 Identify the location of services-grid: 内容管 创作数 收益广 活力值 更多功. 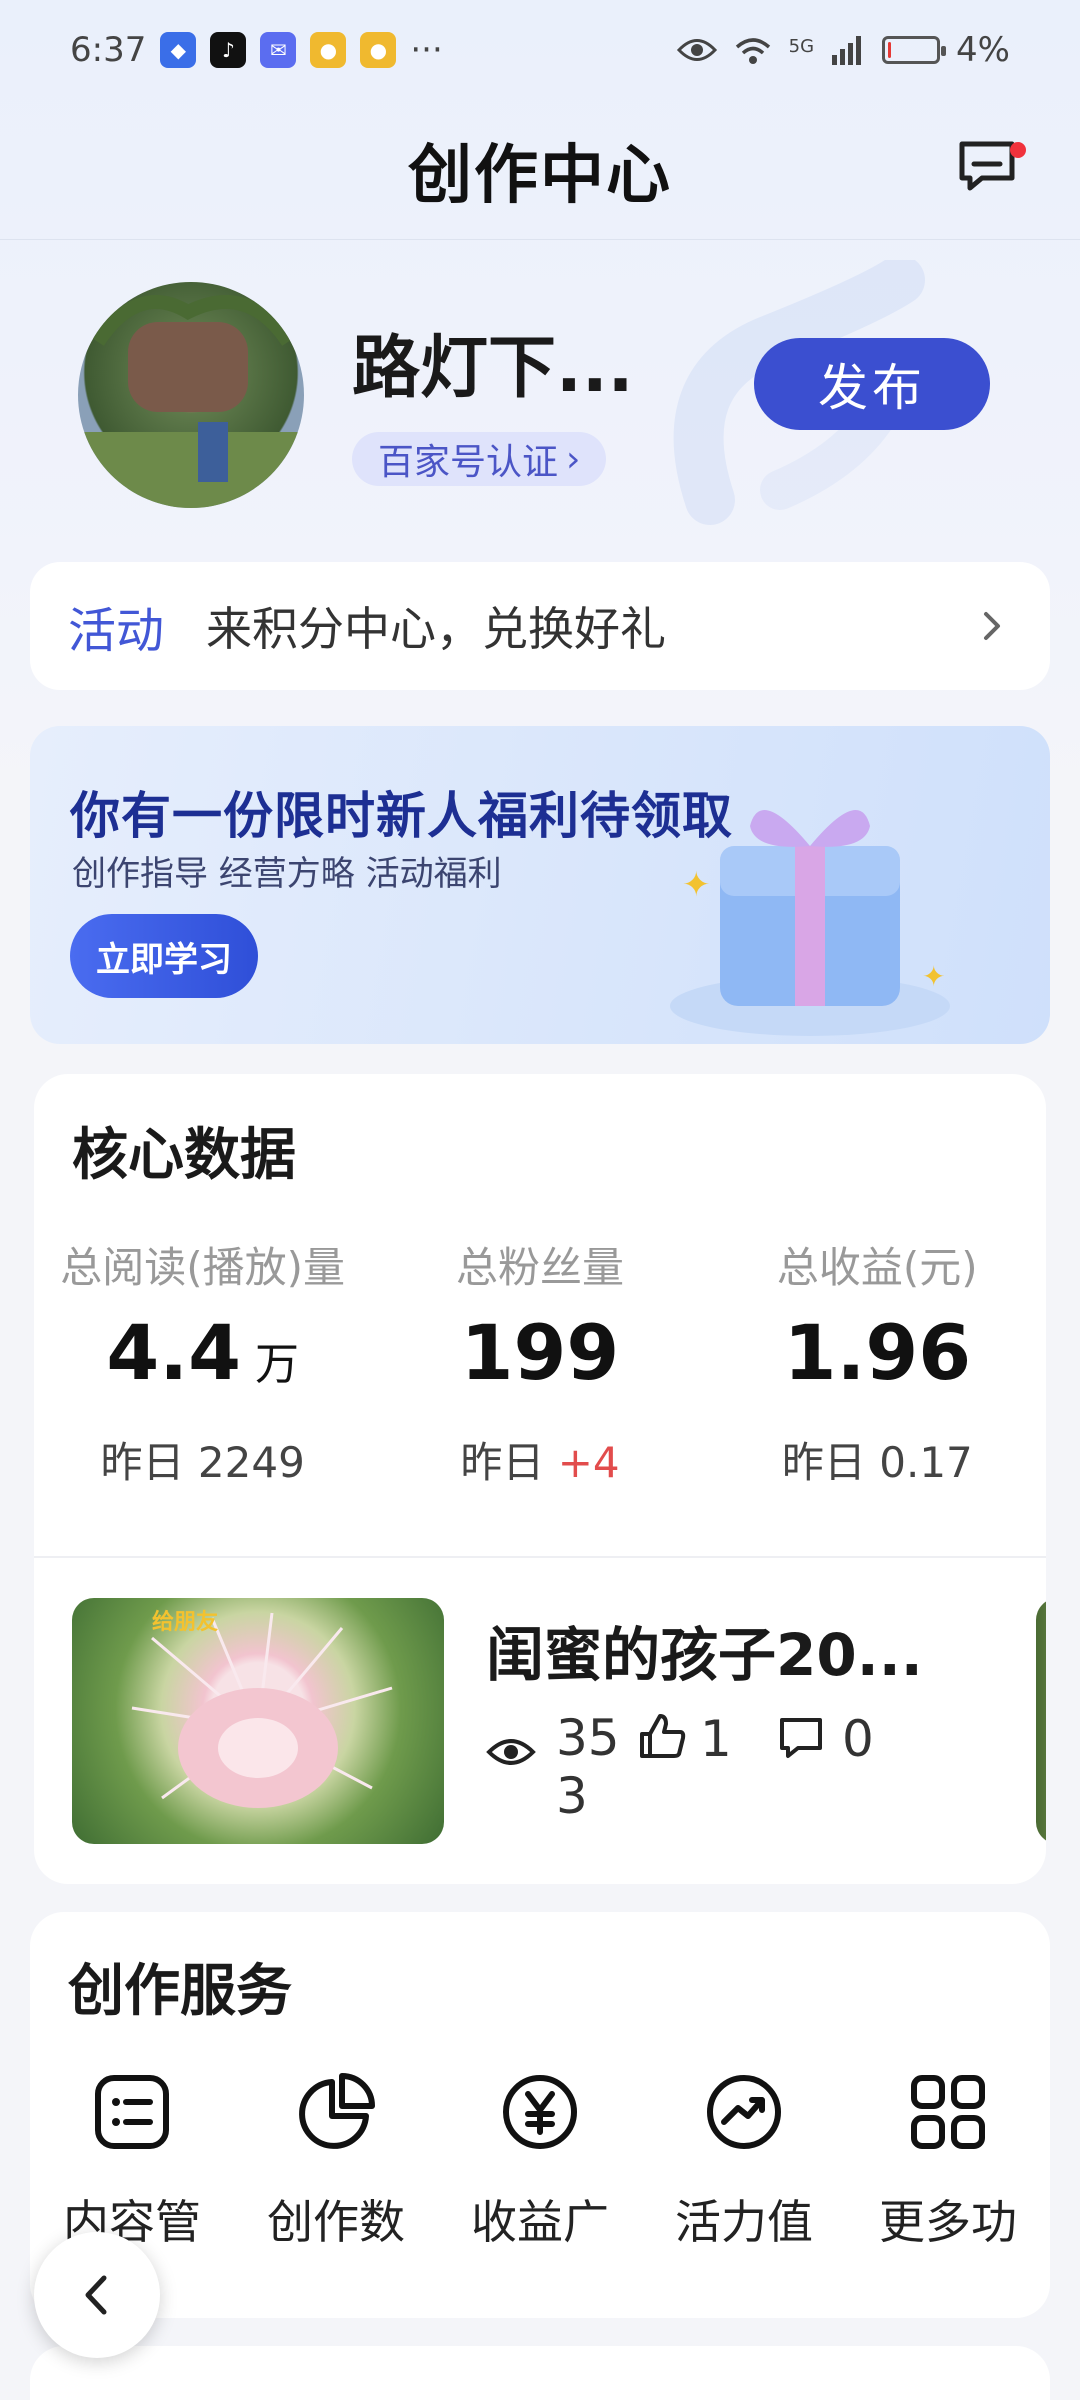
(540, 2162).